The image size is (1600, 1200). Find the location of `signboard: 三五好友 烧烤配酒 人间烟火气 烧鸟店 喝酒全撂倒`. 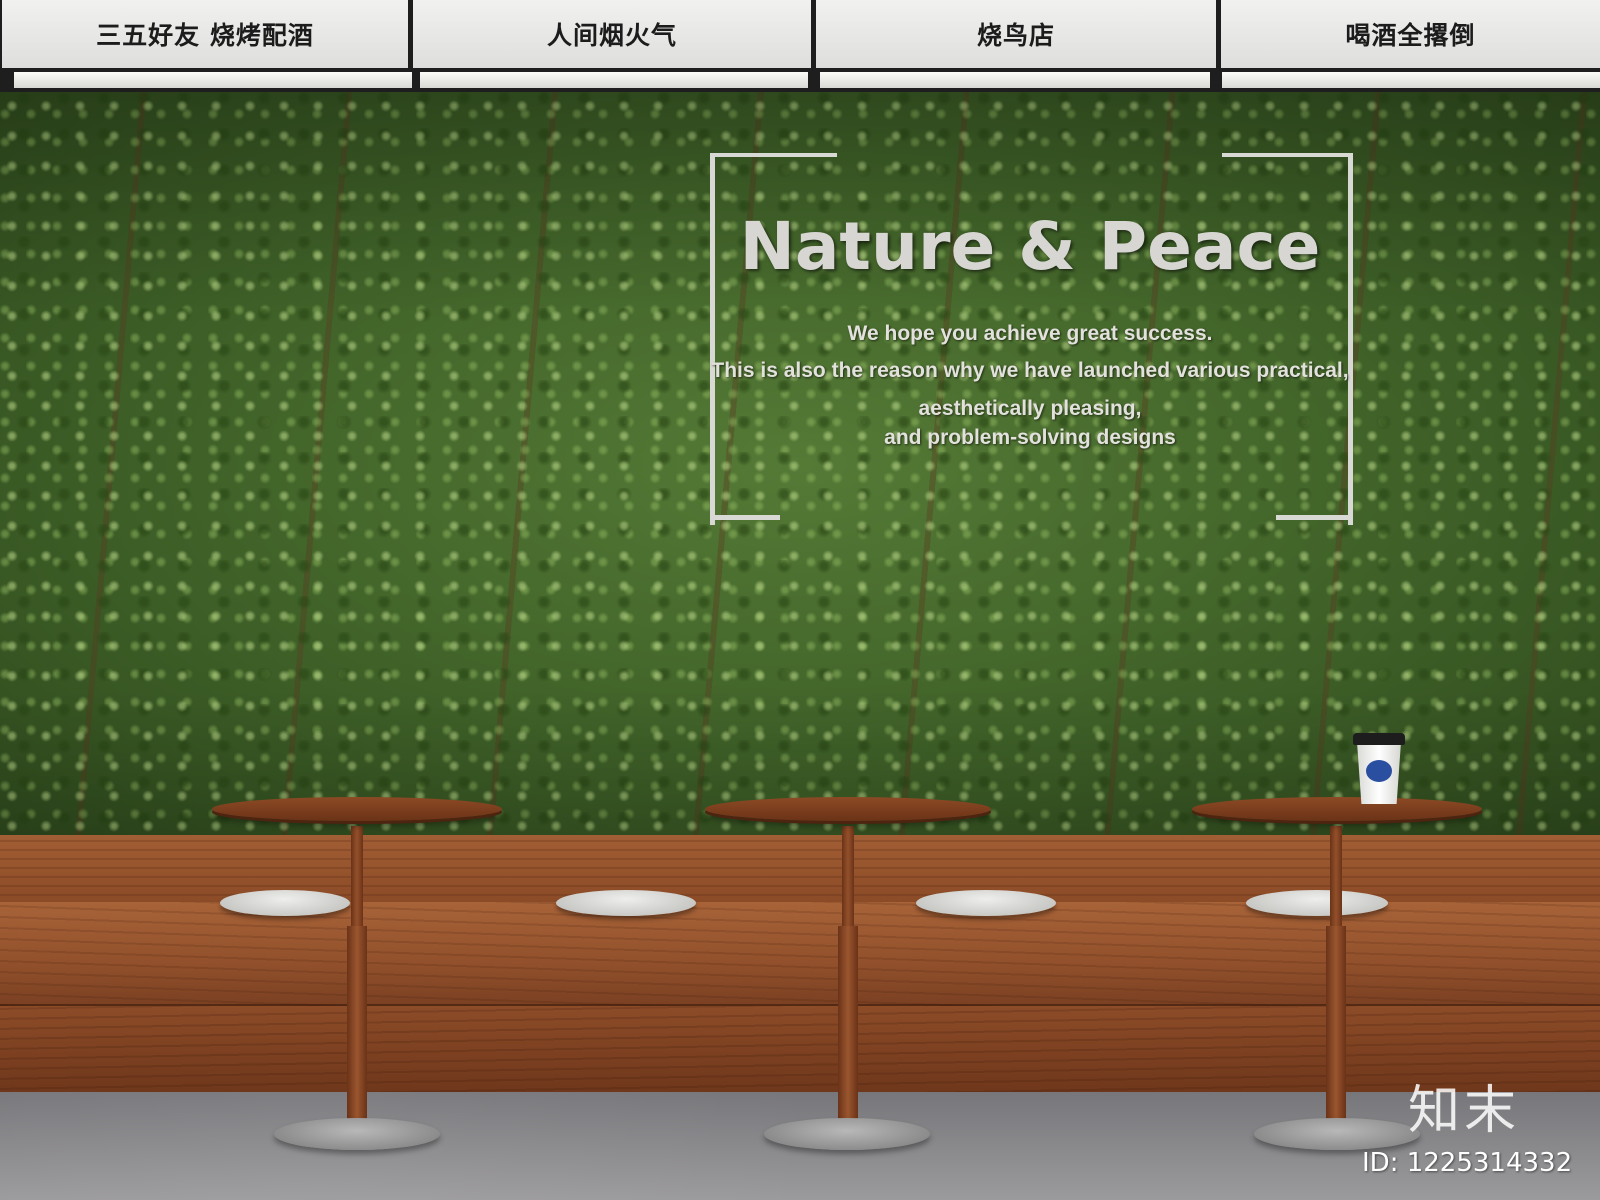

signboard: 三五好友 烧烤配酒 人间烟火气 烧鸟店 喝酒全撂倒 is located at coordinates (800, 46).